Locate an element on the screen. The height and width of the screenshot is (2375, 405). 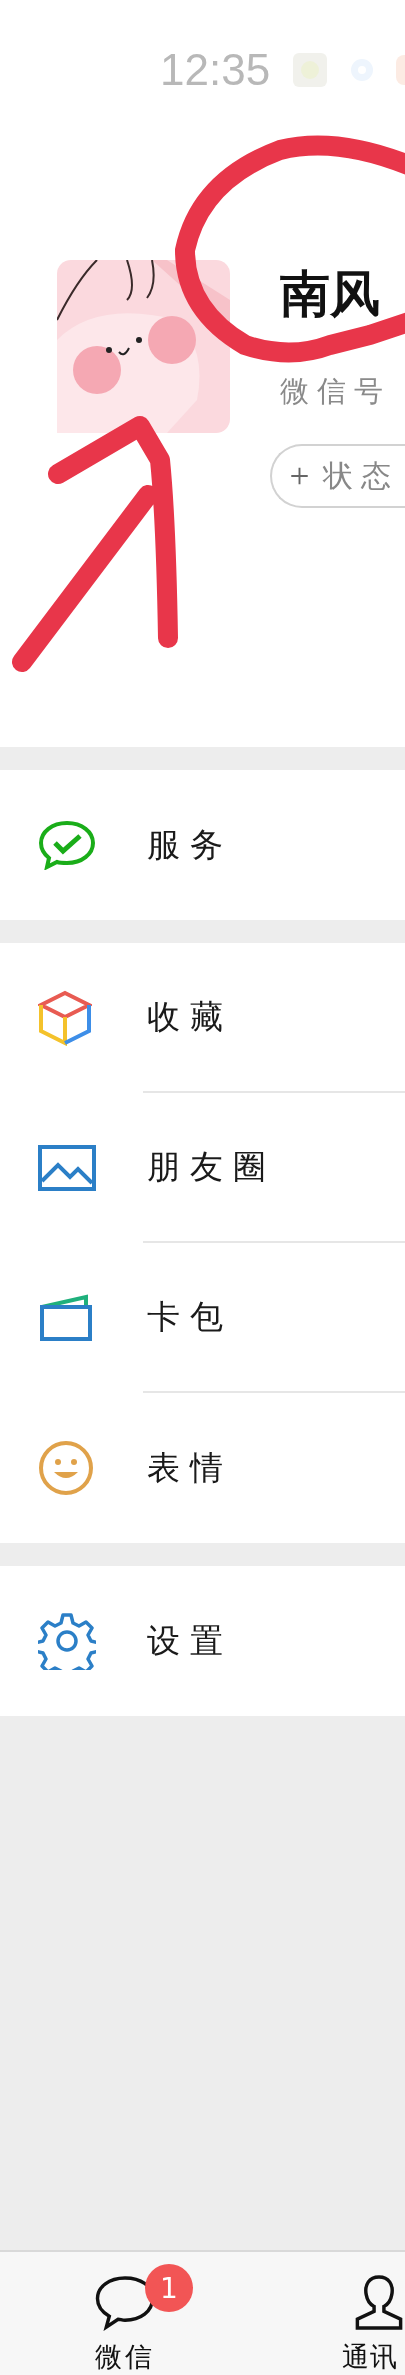
app-icon is located at coordinates (310, 70).